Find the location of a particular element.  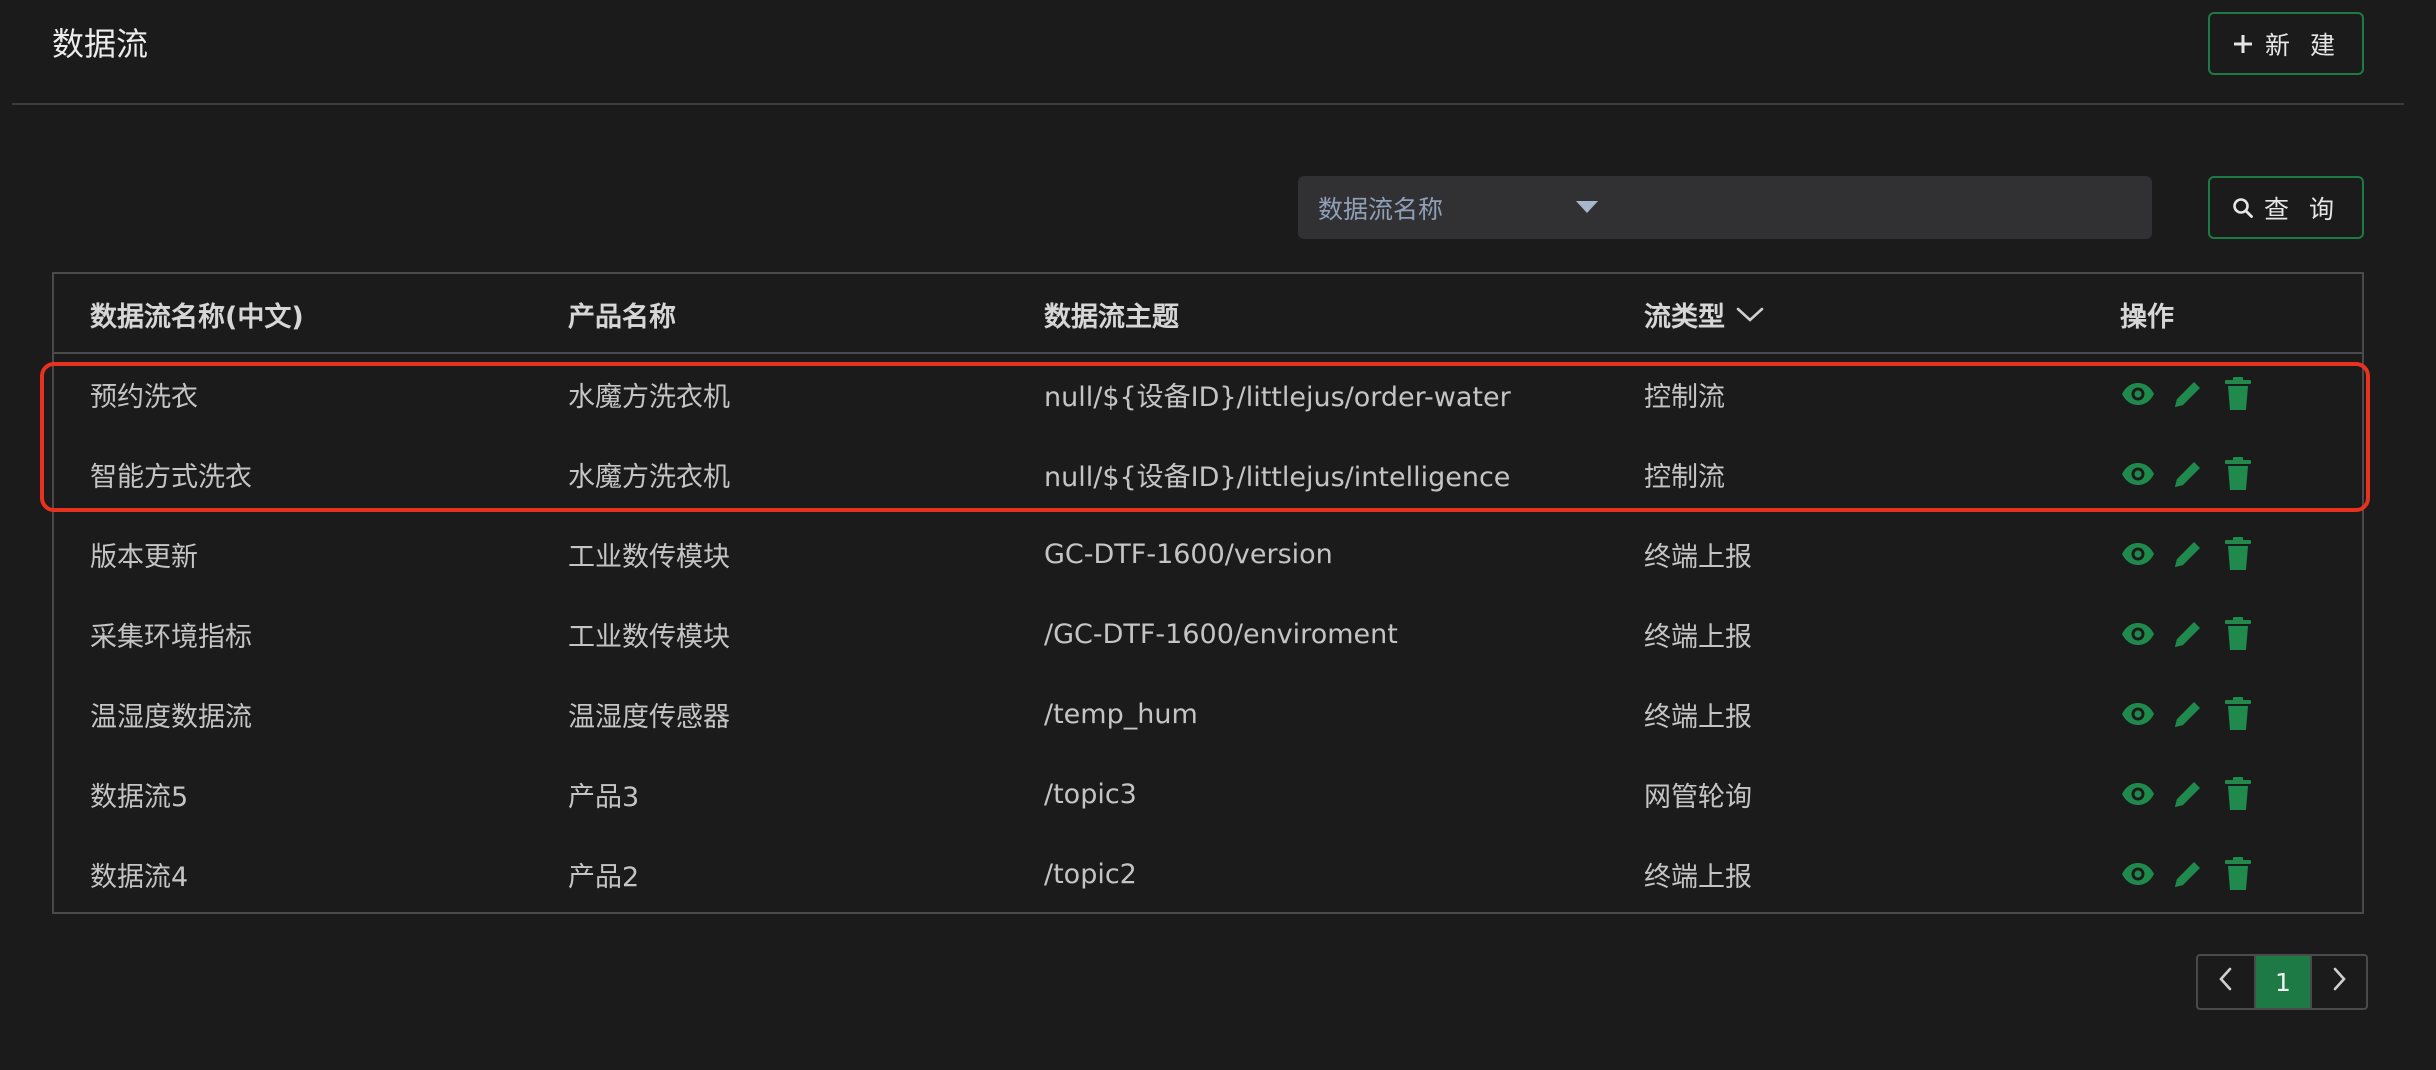

cell-name: 预约洗衣 is located at coordinates (144, 397).